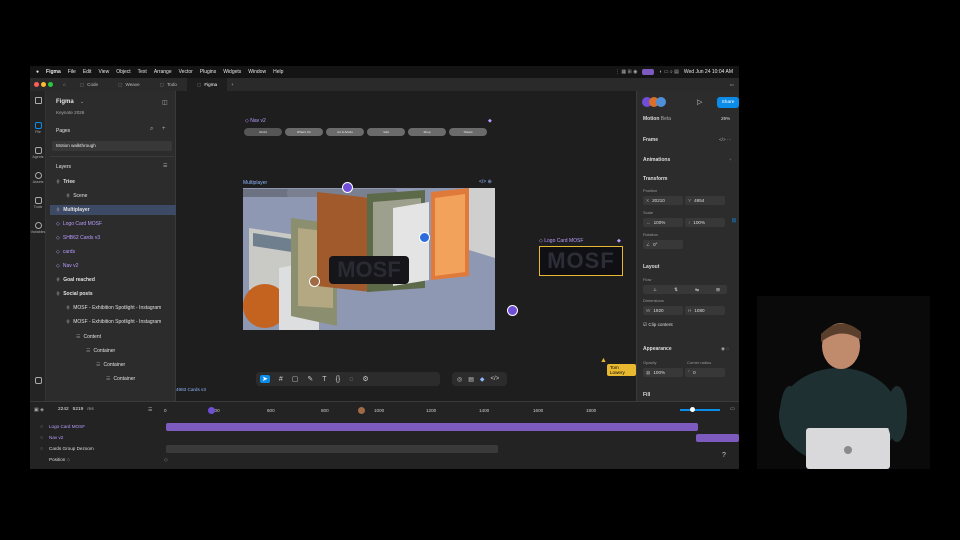 The width and height of the screenshot is (960, 540). I want to click on layer-item: ◇ Logo Card MOSF, so click(79, 224).